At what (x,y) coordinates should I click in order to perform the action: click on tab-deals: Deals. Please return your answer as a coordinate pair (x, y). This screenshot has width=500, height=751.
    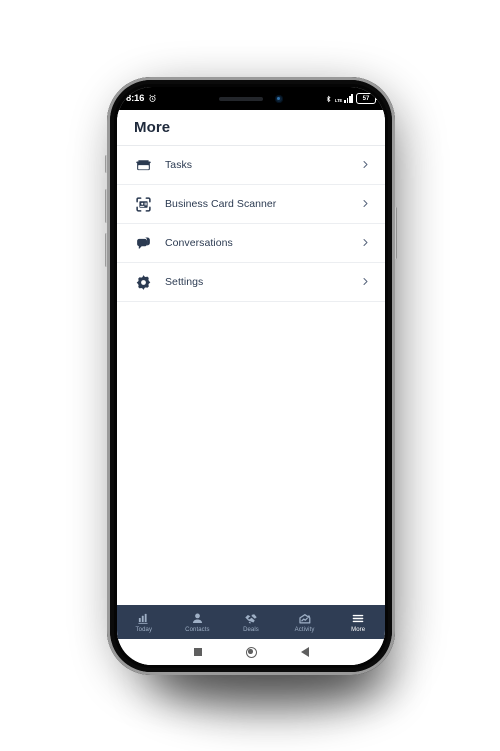
    Looking at the image, I should click on (251, 622).